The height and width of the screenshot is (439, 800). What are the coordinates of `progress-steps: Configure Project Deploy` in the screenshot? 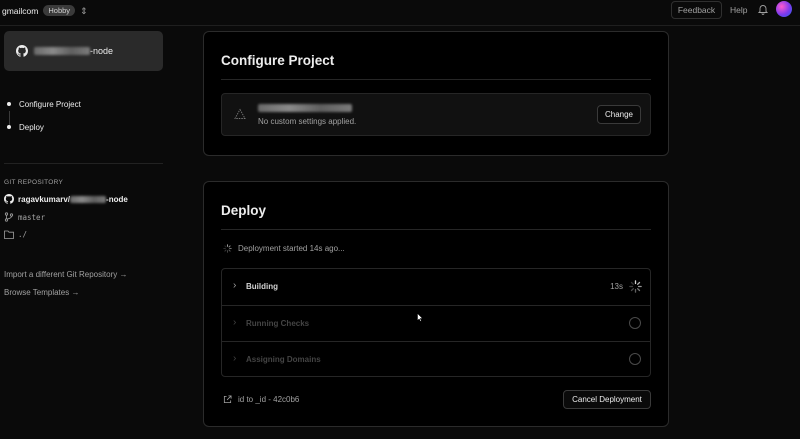 It's located at (44, 115).